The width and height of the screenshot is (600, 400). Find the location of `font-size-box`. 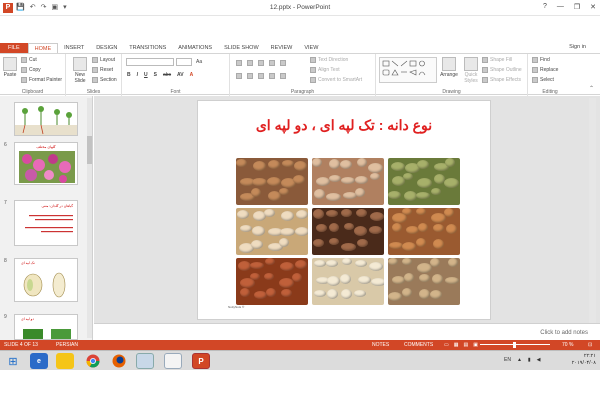

font-size-box is located at coordinates (184, 62).